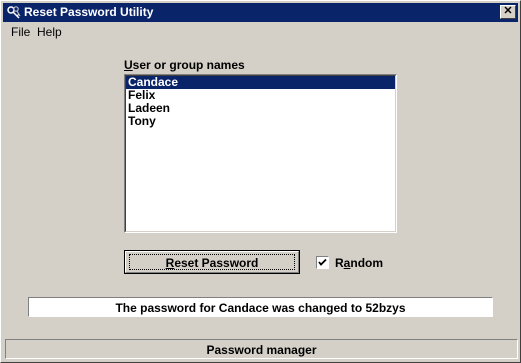 The height and width of the screenshot is (363, 521). What do you see at coordinates (339, 263) in the screenshot?
I see `random-label-start: R` at bounding box center [339, 263].